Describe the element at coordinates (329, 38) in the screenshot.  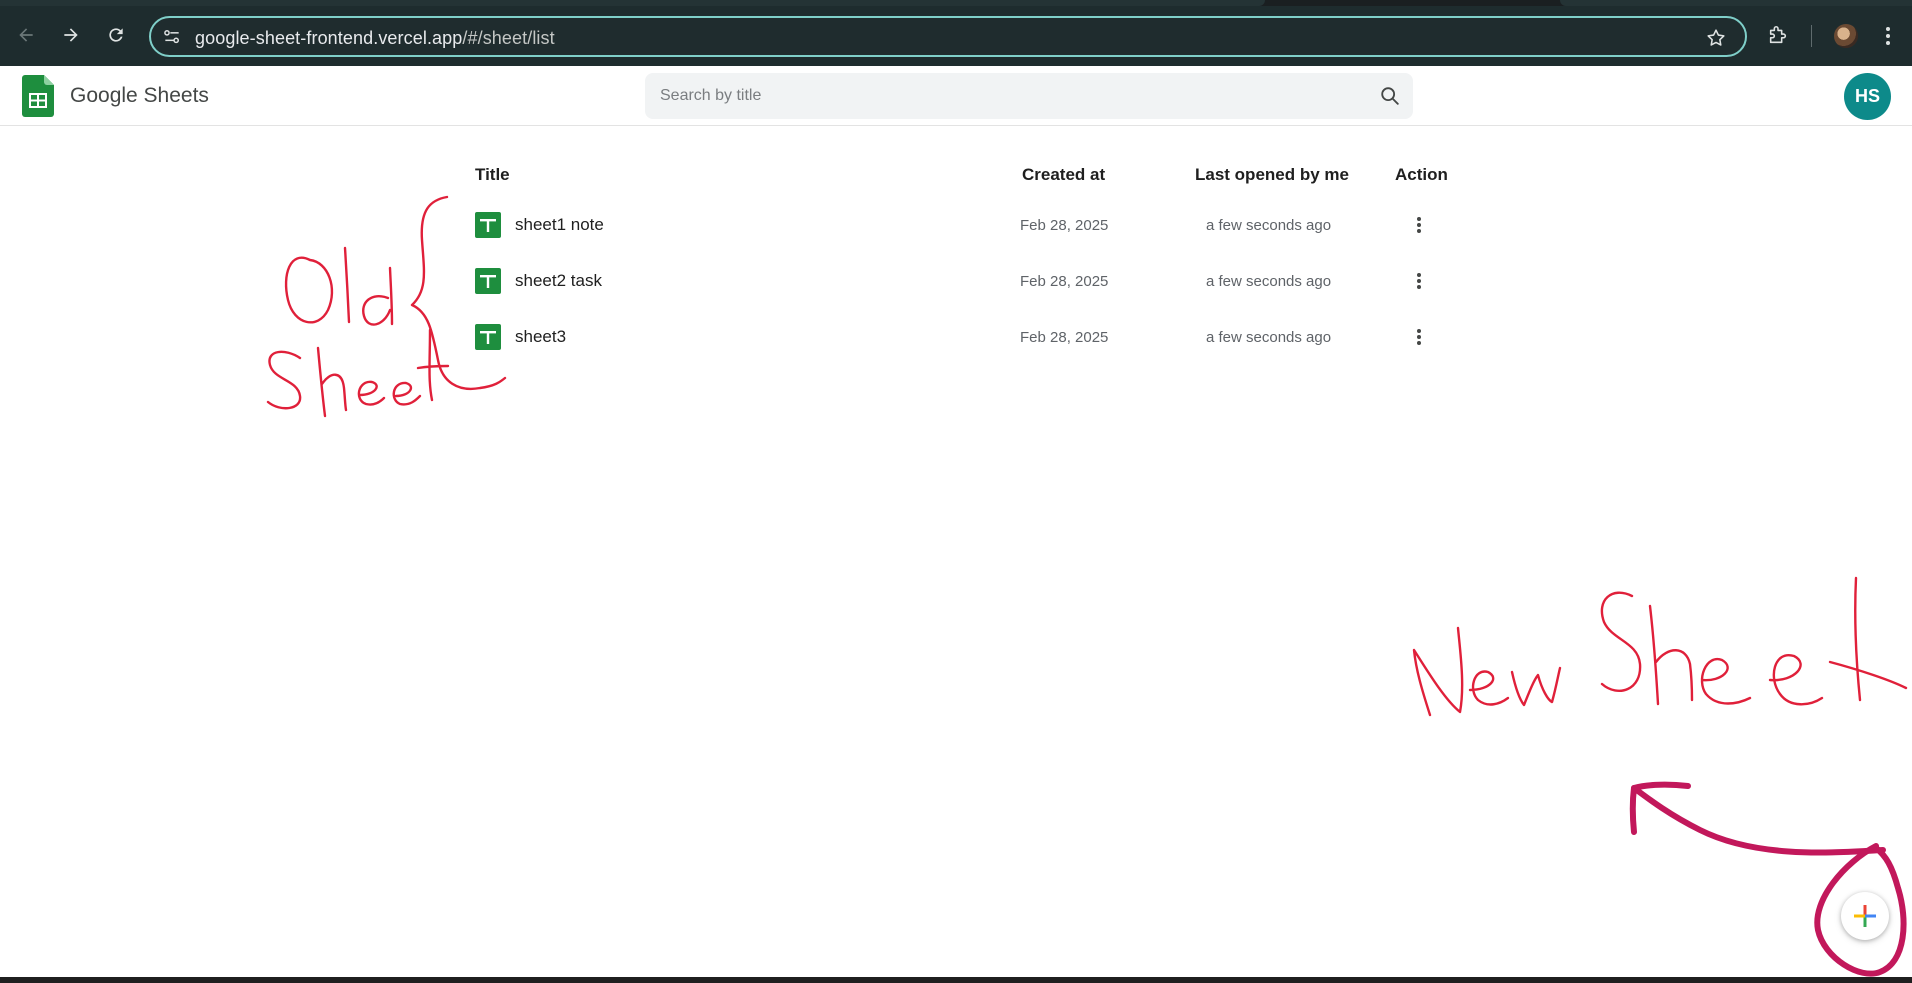
I see `url-host: google-sheet-frontend.vercel.app` at that location.